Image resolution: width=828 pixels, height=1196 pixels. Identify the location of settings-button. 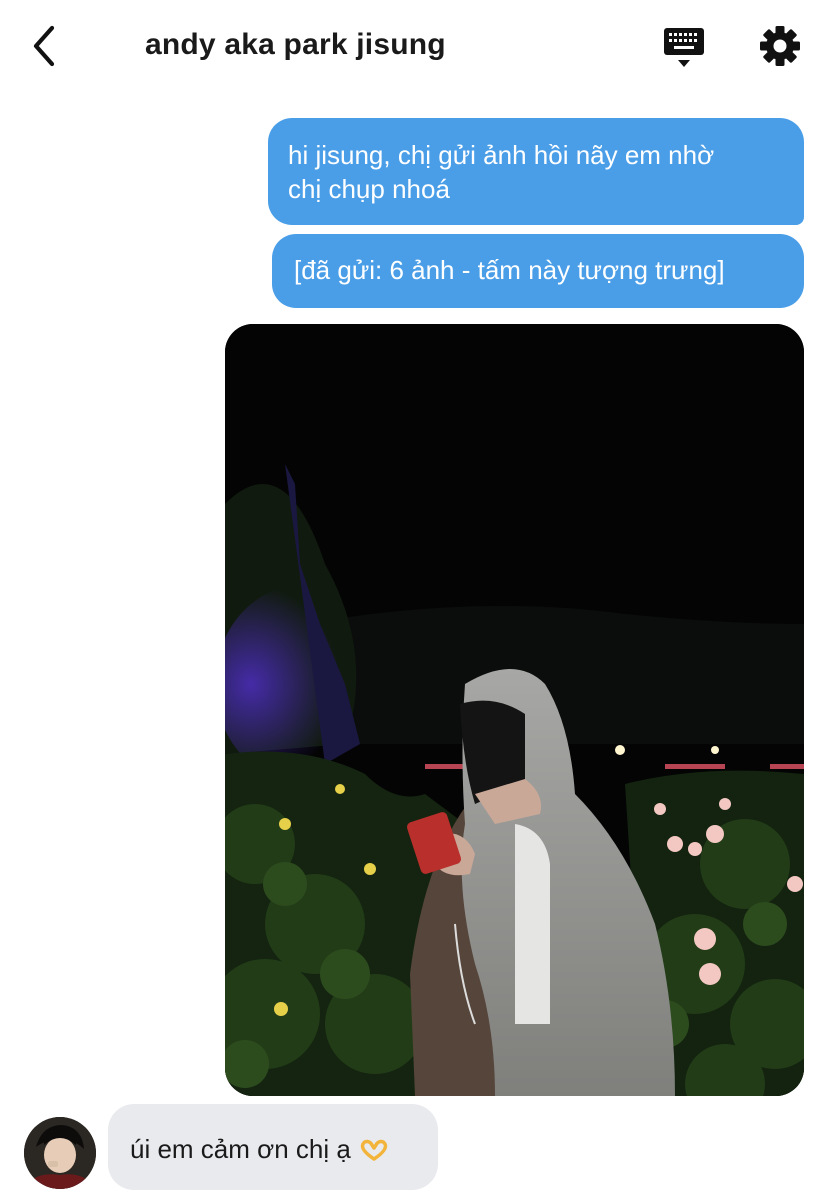
(780, 46).